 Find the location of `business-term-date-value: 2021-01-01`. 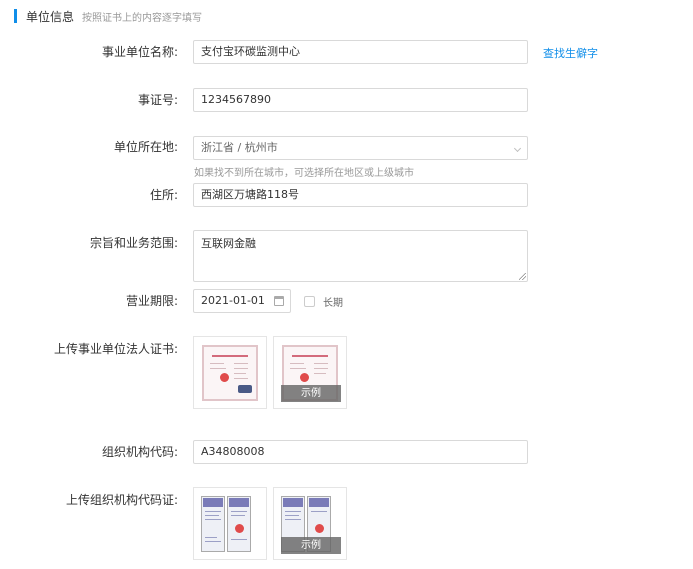

business-term-date-value: 2021-01-01 is located at coordinates (233, 300).